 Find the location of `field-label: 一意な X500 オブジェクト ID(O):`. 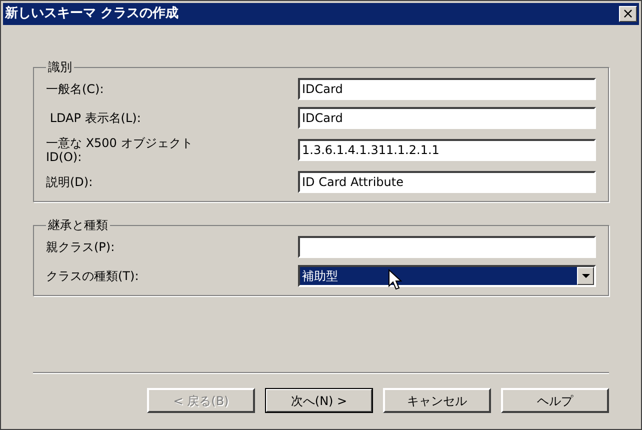

field-label: 一意な X500 オブジェクト ID(O): is located at coordinates (120, 150).